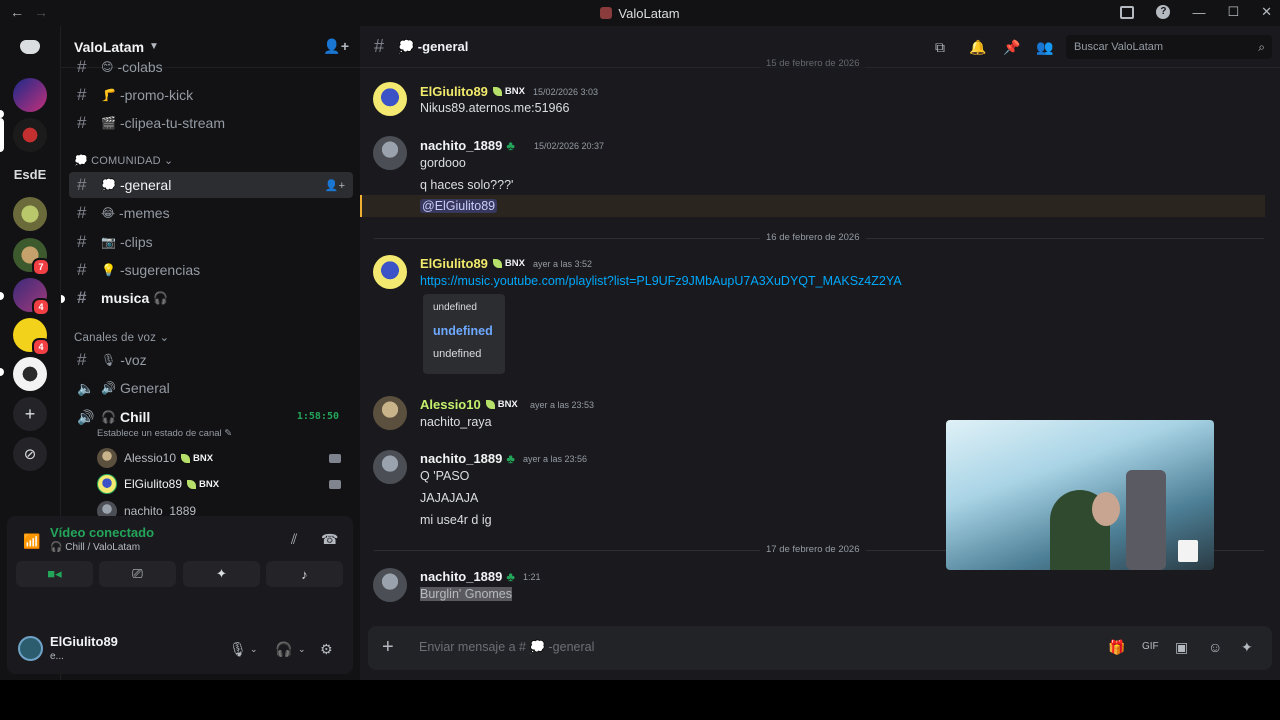 Image resolution: width=1280 pixels, height=720 pixels. What do you see at coordinates (211, 417) in the screenshot?
I see `voice-channel-chill: 🔊 🎧 Chill 1:58:50` at bounding box center [211, 417].